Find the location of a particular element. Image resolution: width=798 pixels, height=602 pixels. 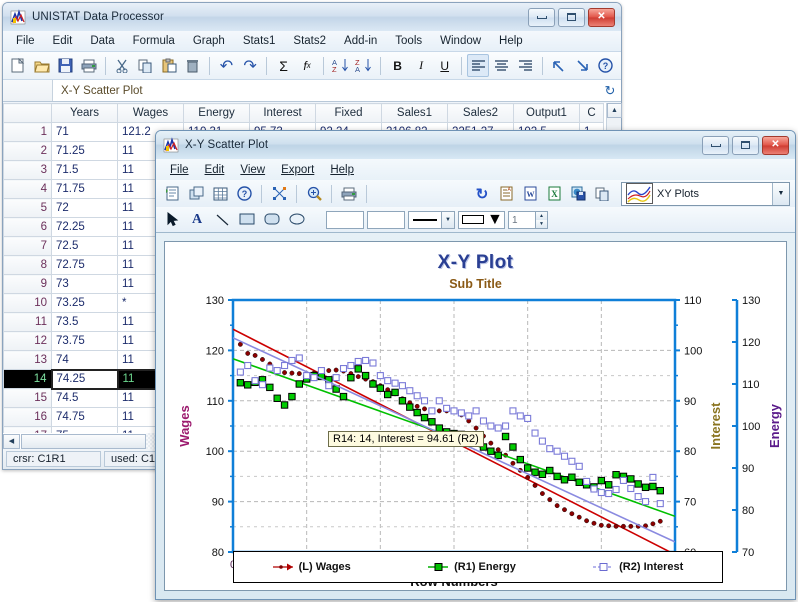

menu-edit: Edit is located at coordinates (63, 41).